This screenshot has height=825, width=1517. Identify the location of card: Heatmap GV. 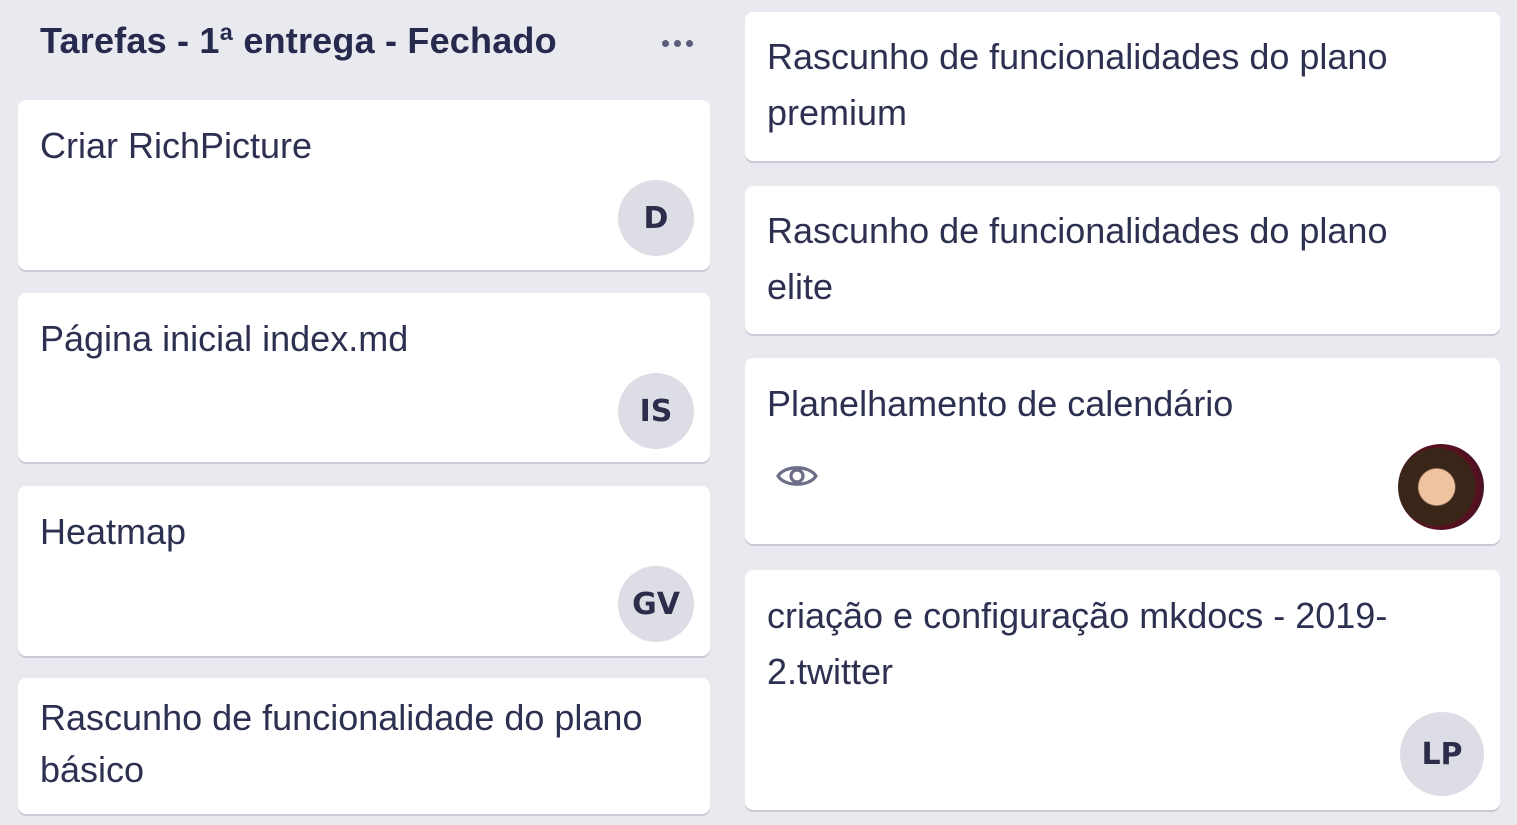
(364, 571).